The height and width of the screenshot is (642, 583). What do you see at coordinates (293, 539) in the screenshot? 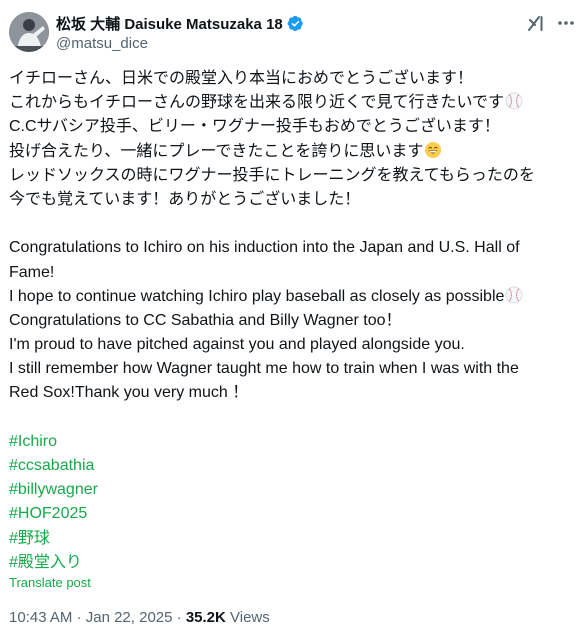
I see `hashtag-baseball: #野球` at bounding box center [293, 539].